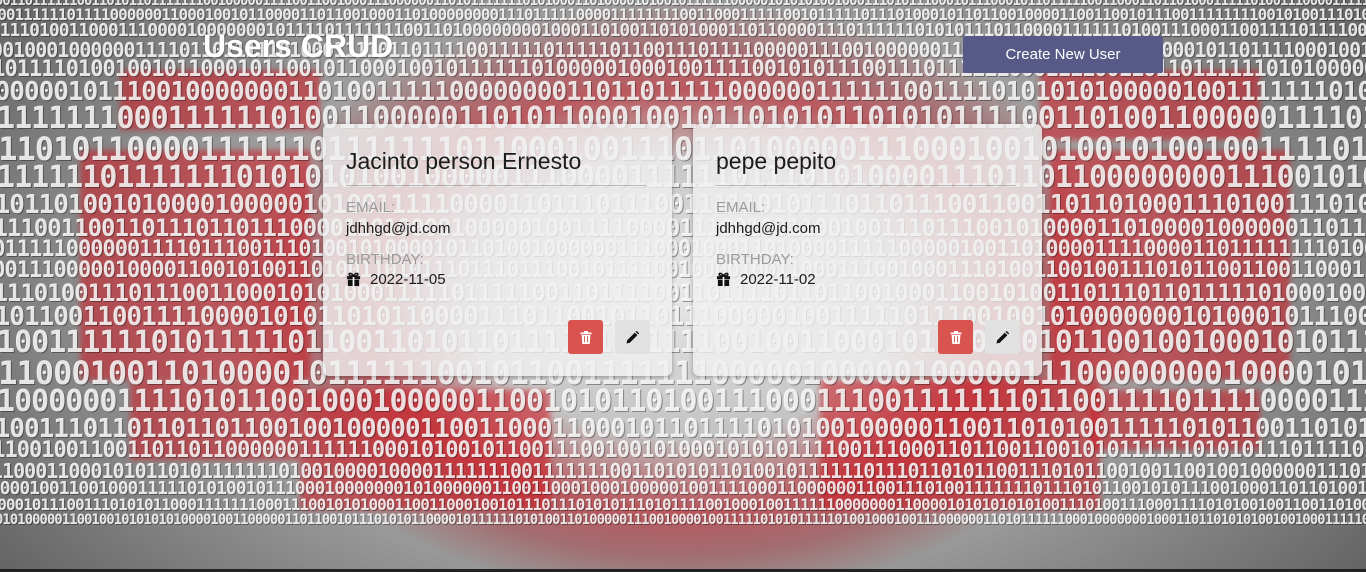  Describe the element at coordinates (408, 279) in the screenshot. I see `user-birthday: 2022-11-05` at that location.